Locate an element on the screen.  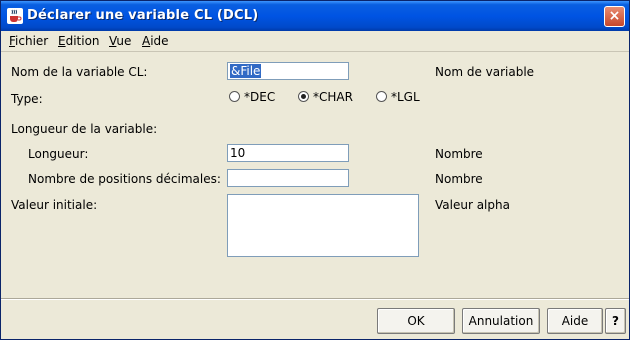
menu-vue: Vue is located at coordinates (120, 41).